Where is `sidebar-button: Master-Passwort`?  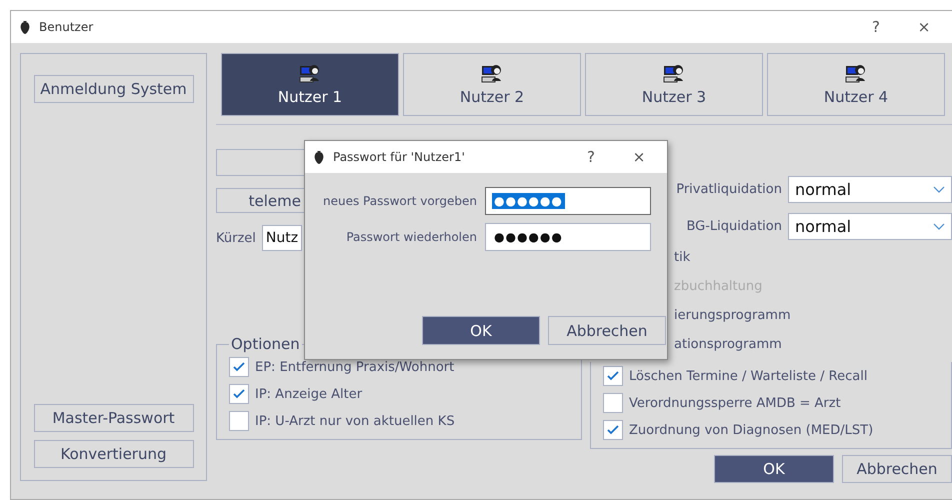
sidebar-button: Master-Passwort is located at coordinates (114, 418).